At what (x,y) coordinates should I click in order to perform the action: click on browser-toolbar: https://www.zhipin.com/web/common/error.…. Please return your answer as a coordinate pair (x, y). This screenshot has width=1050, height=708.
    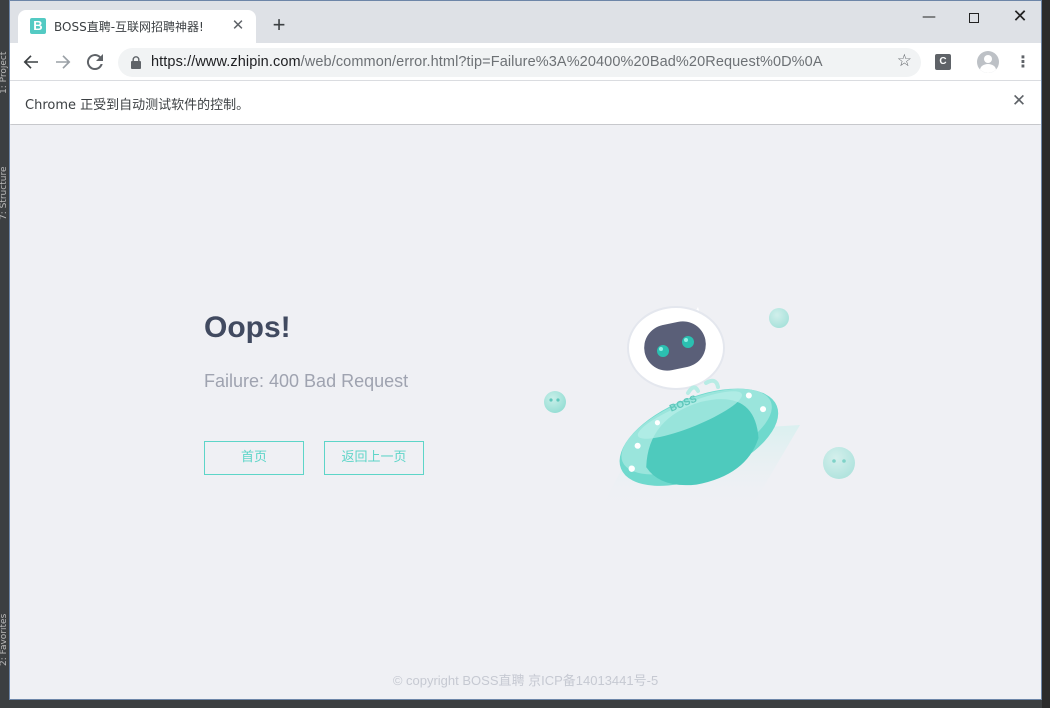
    Looking at the image, I should click on (525, 61).